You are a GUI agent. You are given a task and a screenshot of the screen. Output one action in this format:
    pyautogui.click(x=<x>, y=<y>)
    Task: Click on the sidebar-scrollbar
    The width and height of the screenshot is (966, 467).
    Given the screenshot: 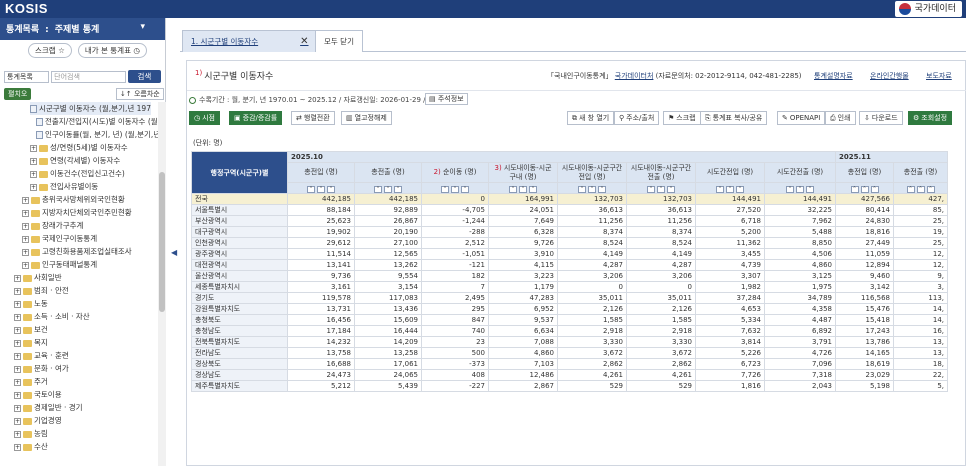 What is the action you would take?
    pyautogui.click(x=162, y=284)
    